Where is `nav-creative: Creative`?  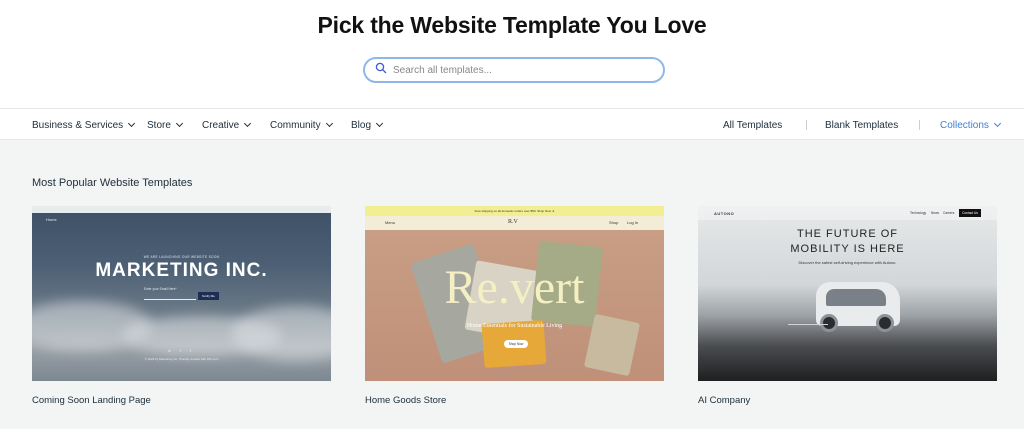 nav-creative: Creative is located at coordinates (227, 125).